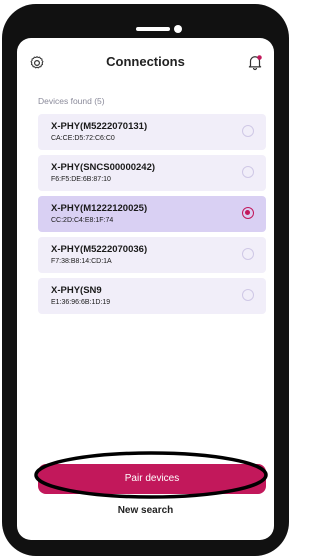 The image size is (320, 558). Describe the element at coordinates (81, 179) in the screenshot. I see `device-mac: F6:F5:DE:6B:87:10` at that location.